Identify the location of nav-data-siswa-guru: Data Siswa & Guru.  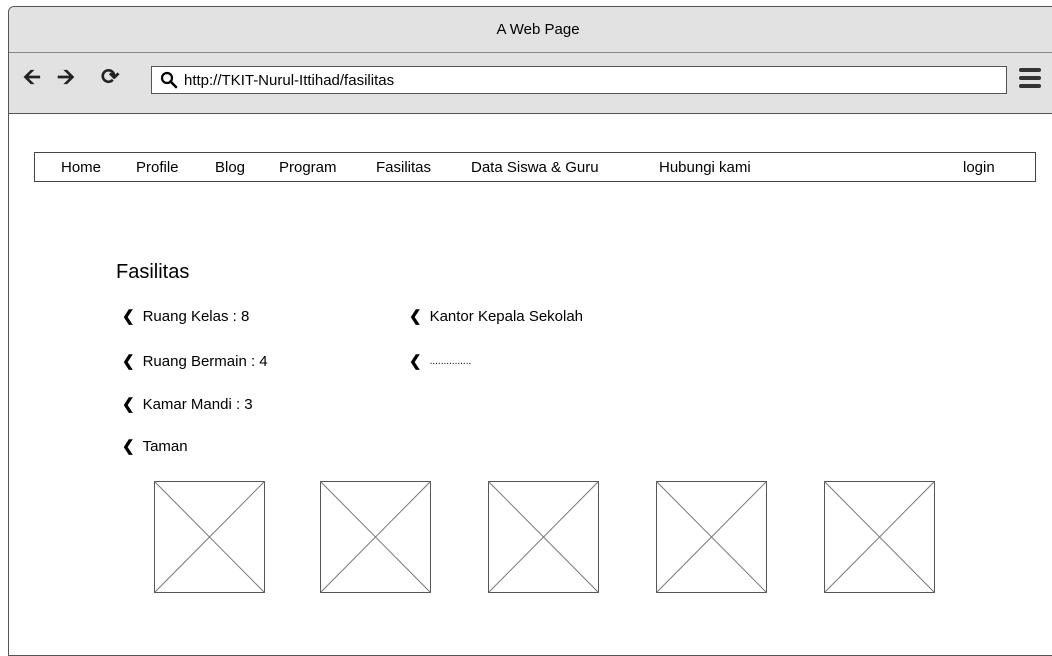
(535, 167).